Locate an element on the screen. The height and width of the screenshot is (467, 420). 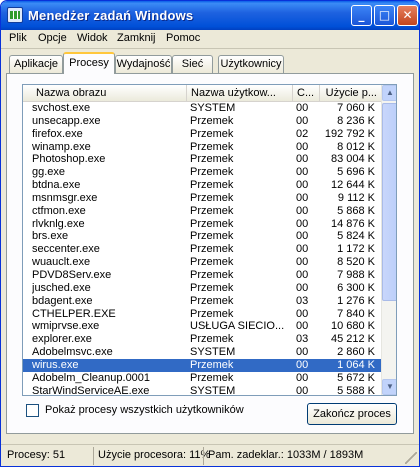
end-process-button: Zakończ proces is located at coordinates (352, 414).